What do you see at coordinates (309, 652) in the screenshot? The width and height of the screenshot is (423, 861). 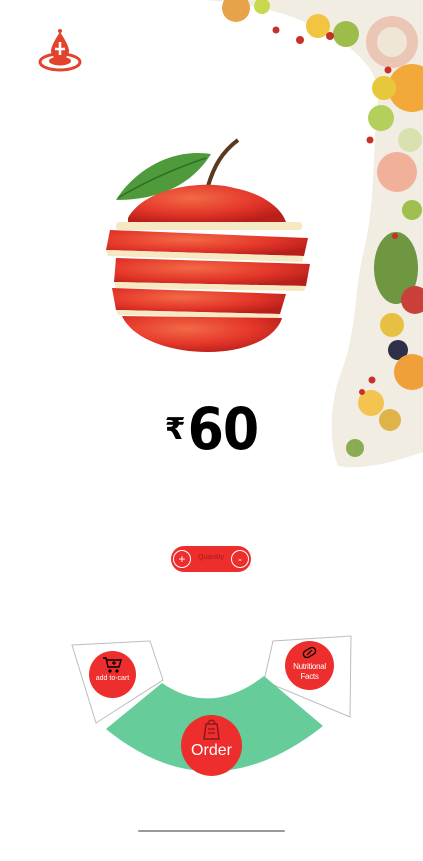 I see `pill-icon` at bounding box center [309, 652].